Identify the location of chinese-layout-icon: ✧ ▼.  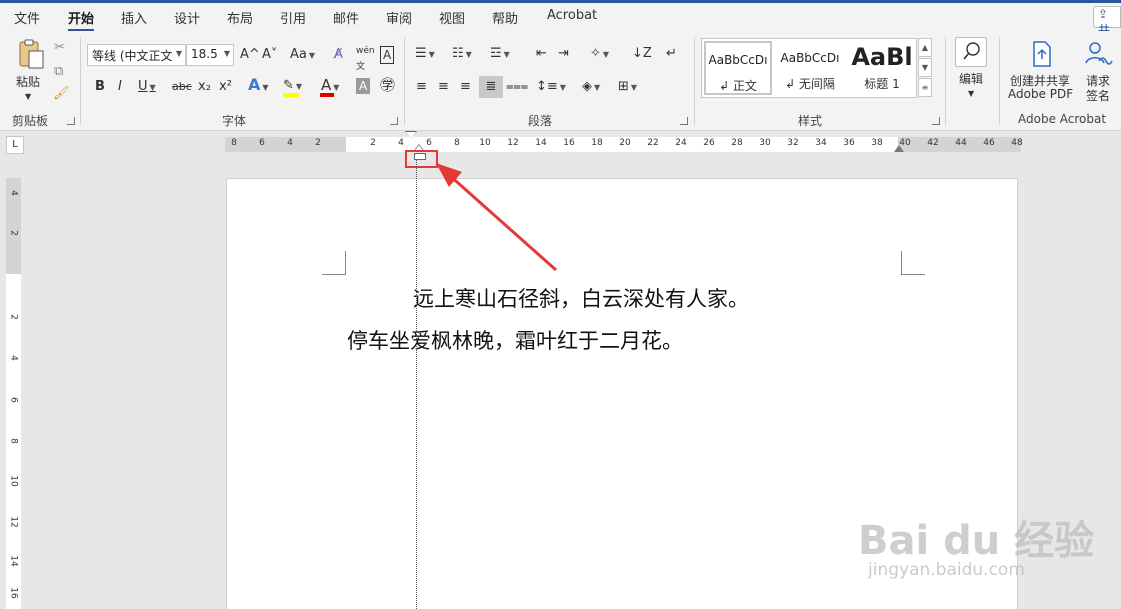
(599, 54).